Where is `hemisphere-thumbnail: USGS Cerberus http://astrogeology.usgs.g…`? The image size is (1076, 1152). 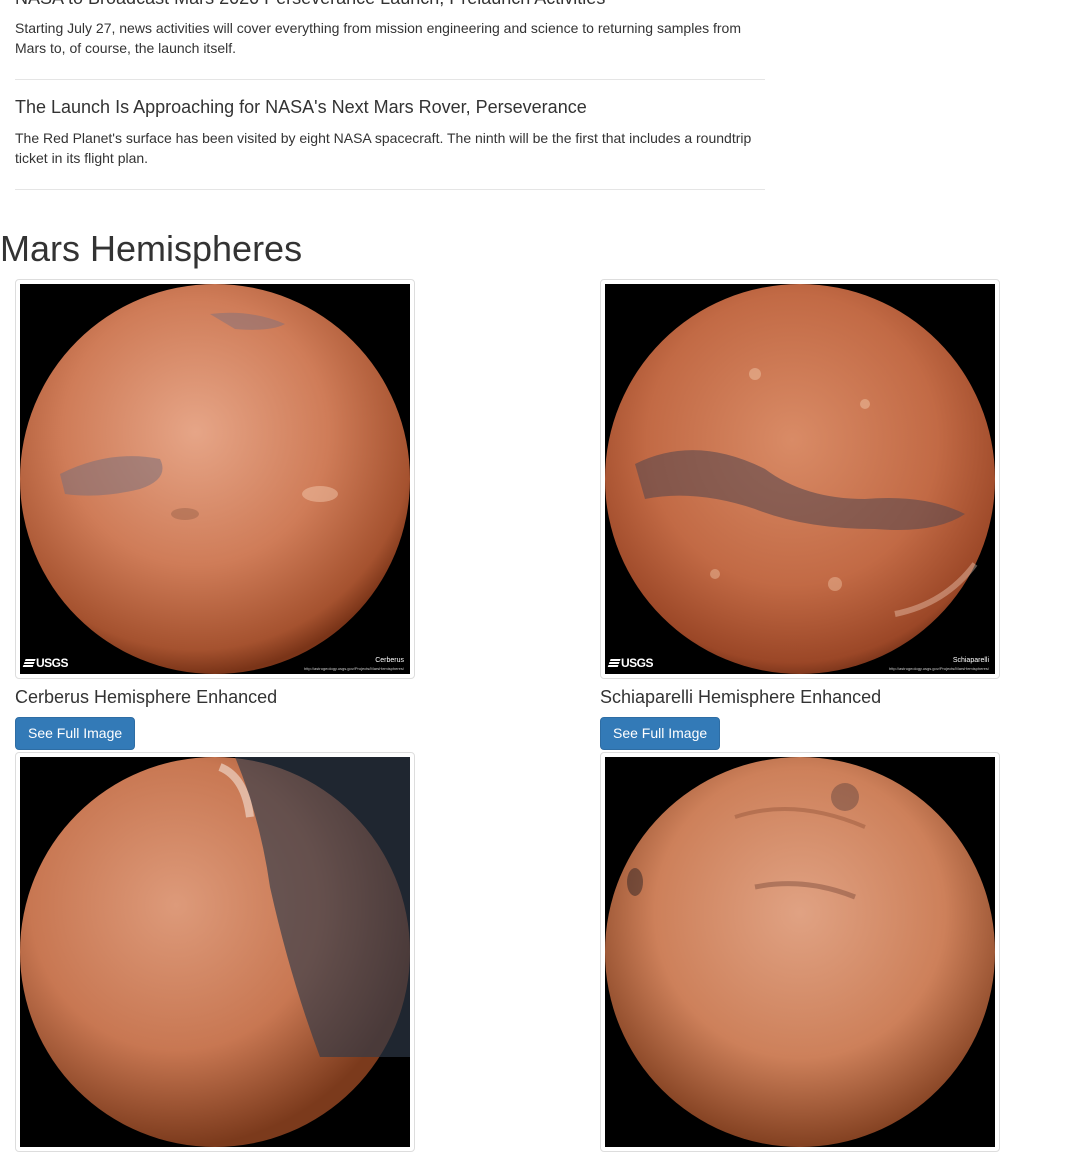 hemisphere-thumbnail: USGS Cerberus http://astrogeology.usgs.g… is located at coordinates (215, 479).